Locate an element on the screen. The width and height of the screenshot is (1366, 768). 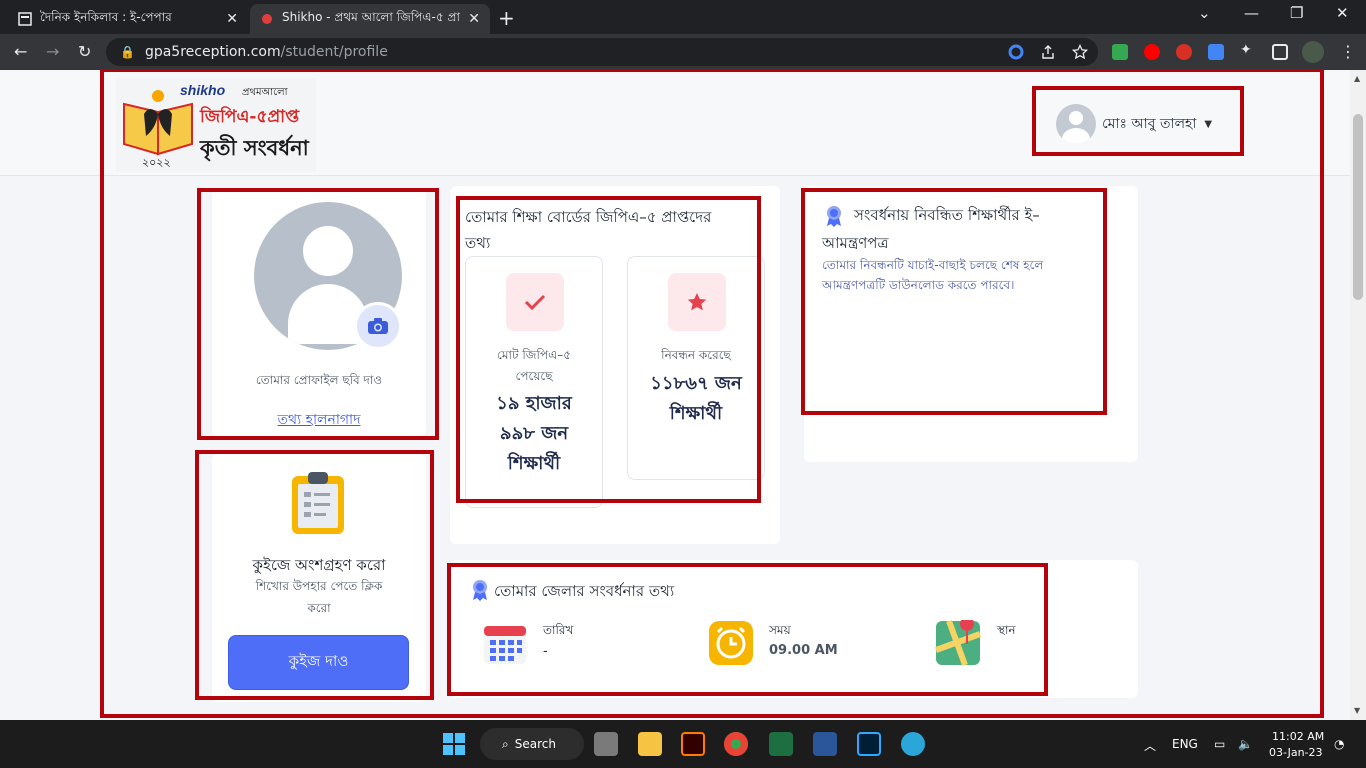
tab-search-icon: ⌄ is located at coordinates (1204, 13).